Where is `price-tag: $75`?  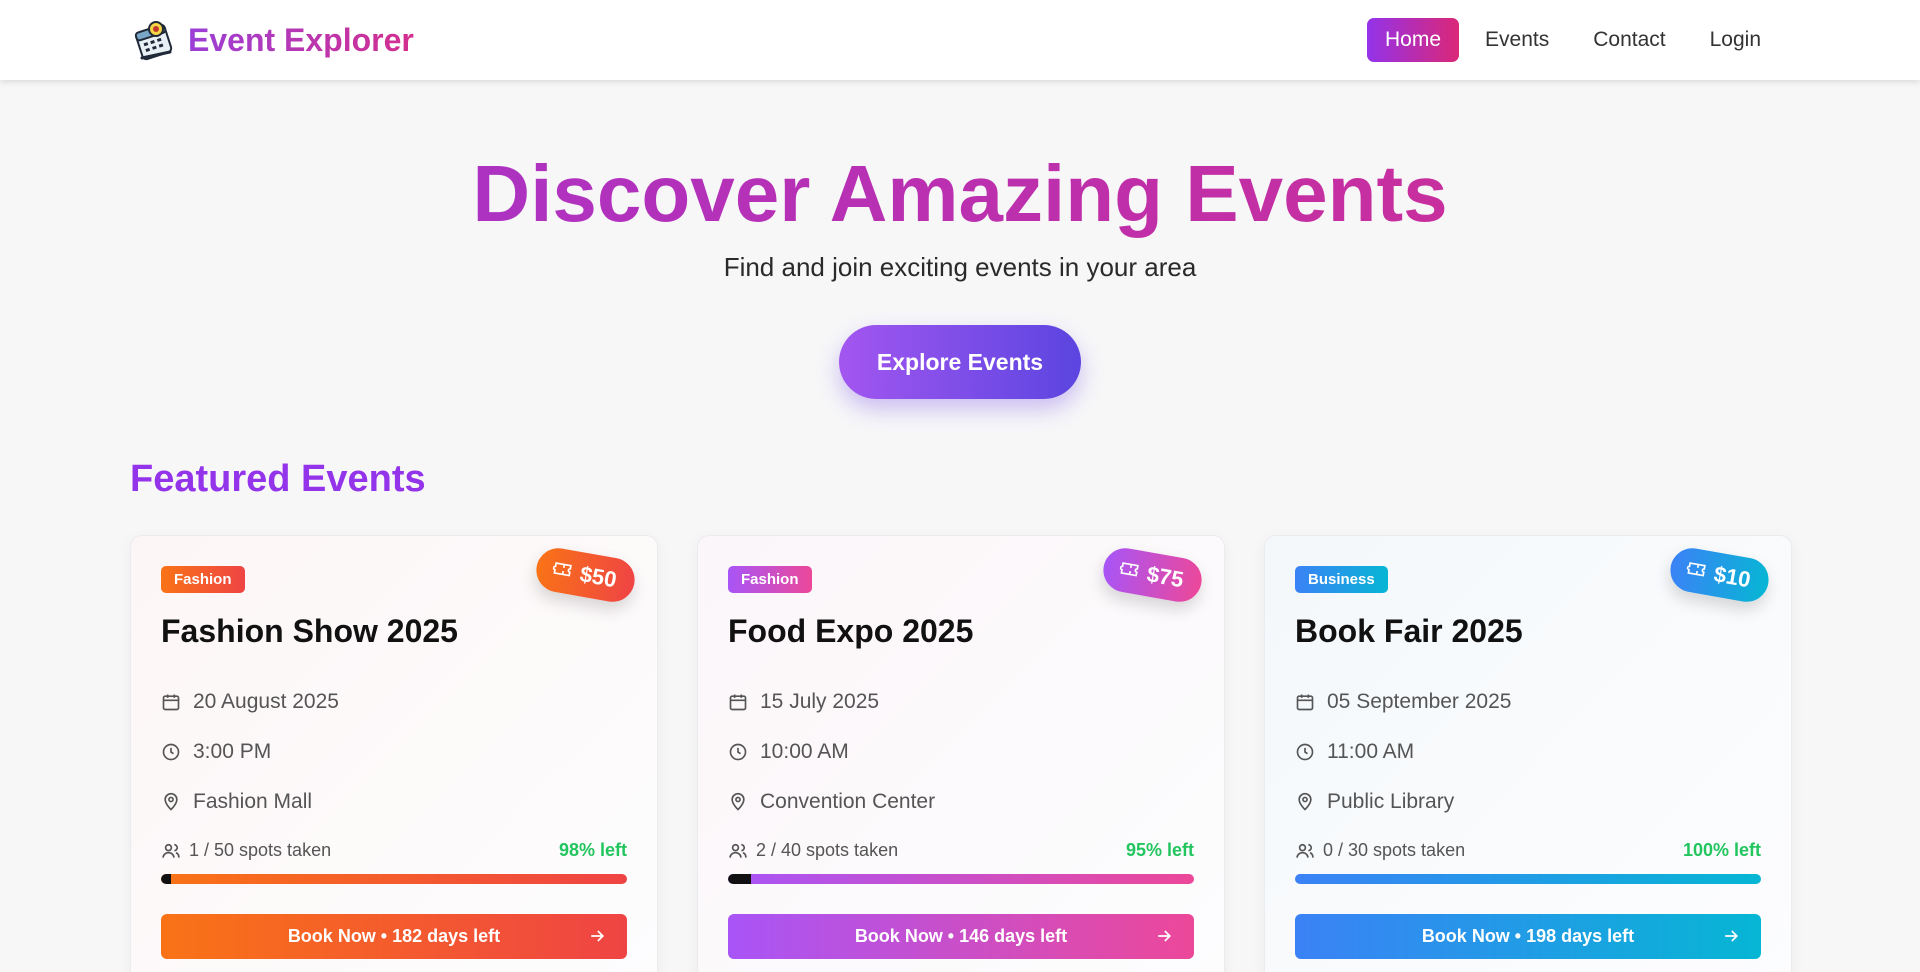 price-tag: $75 is located at coordinates (1153, 575).